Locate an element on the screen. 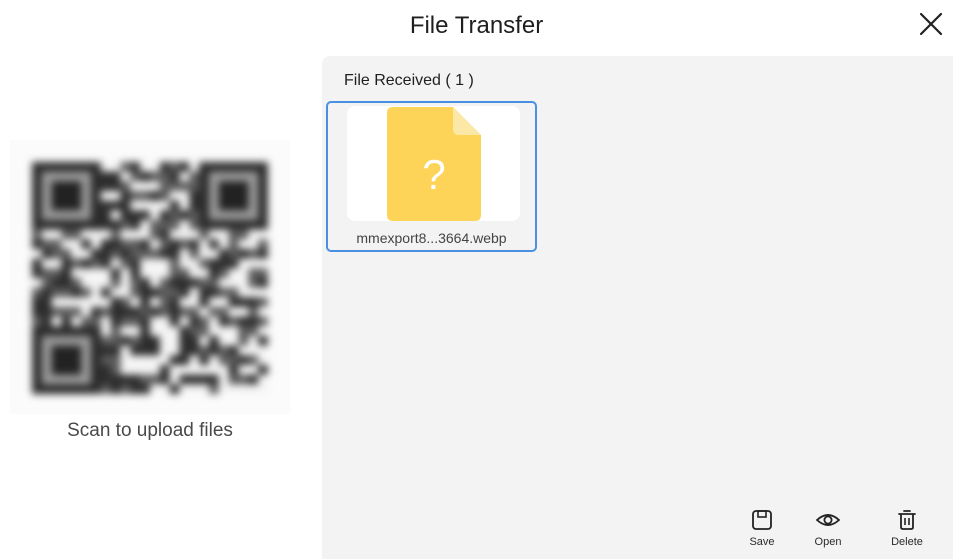 The height and width of the screenshot is (559, 953). close-icon is located at coordinates (931, 24).